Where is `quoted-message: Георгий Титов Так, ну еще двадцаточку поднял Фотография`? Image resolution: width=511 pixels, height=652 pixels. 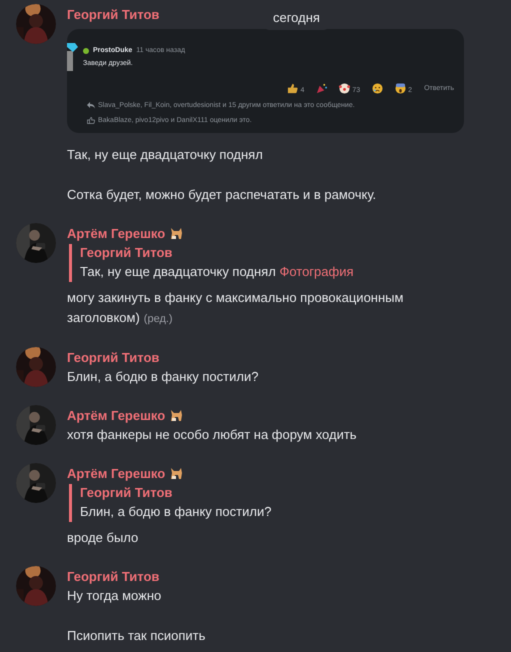 quoted-message: Георгий Титов Так, ну еще двадцаточку поднял Фотография is located at coordinates (273, 263).